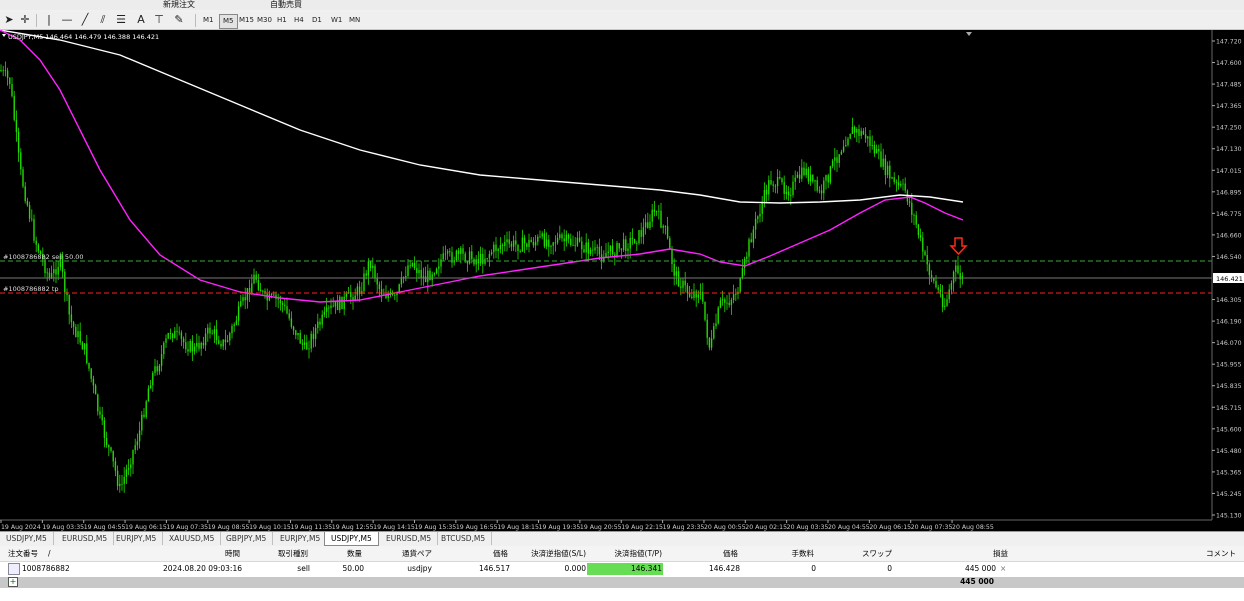 Image resolution: width=1244 pixels, height=601 pixels. I want to click on price-tick-label: 145.245, so click(1229, 494).